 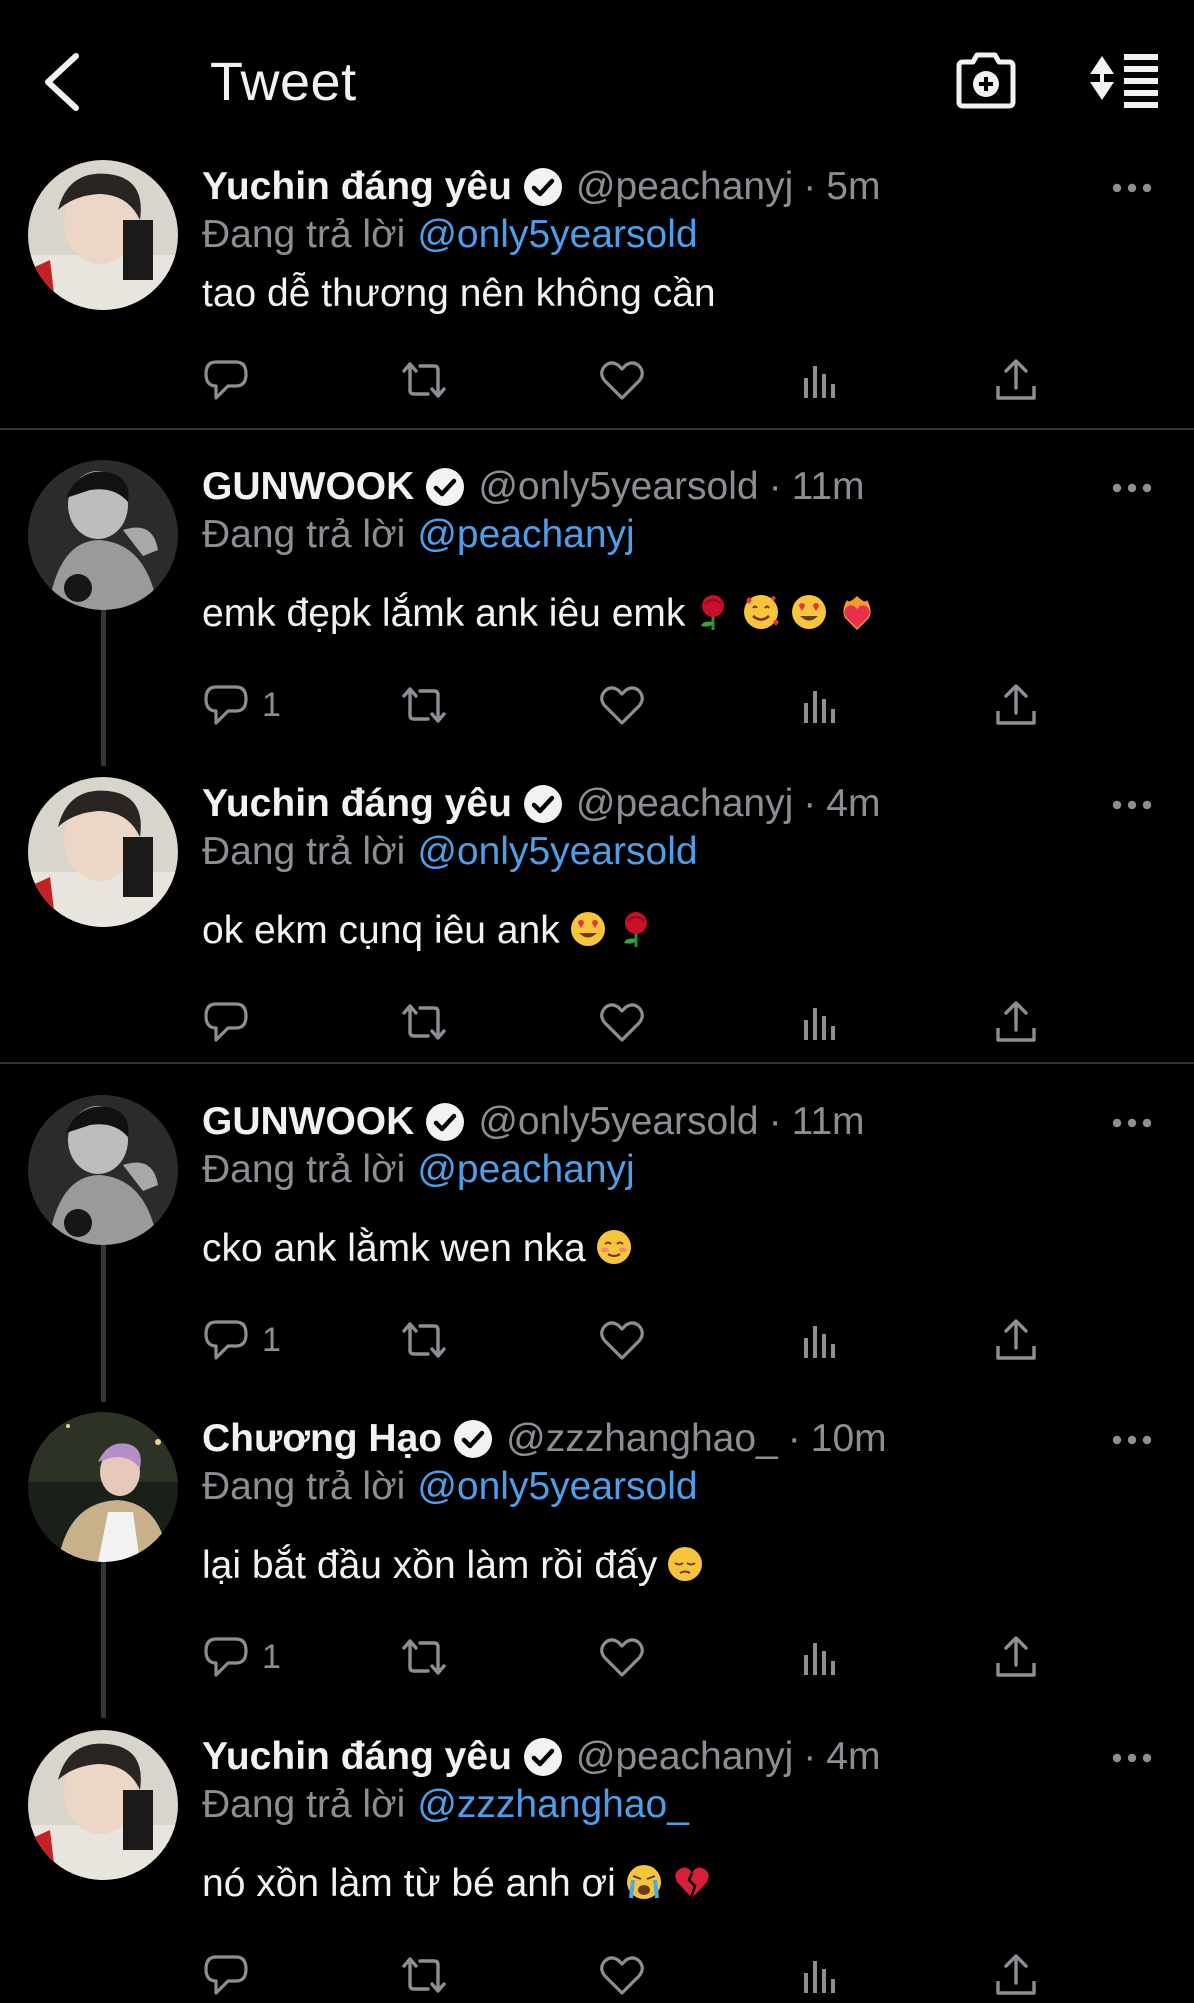 I want to click on avatar-zhanghao, so click(x=103, y=1487).